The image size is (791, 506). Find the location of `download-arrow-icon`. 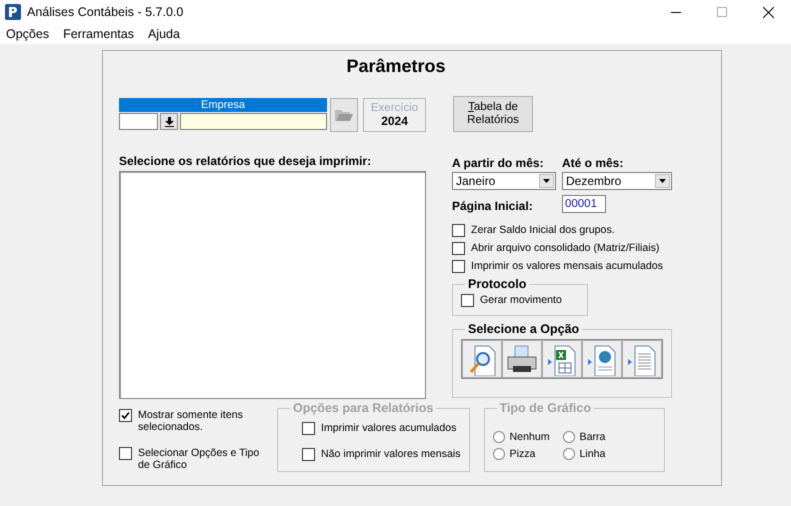

download-arrow-icon is located at coordinates (169, 121).